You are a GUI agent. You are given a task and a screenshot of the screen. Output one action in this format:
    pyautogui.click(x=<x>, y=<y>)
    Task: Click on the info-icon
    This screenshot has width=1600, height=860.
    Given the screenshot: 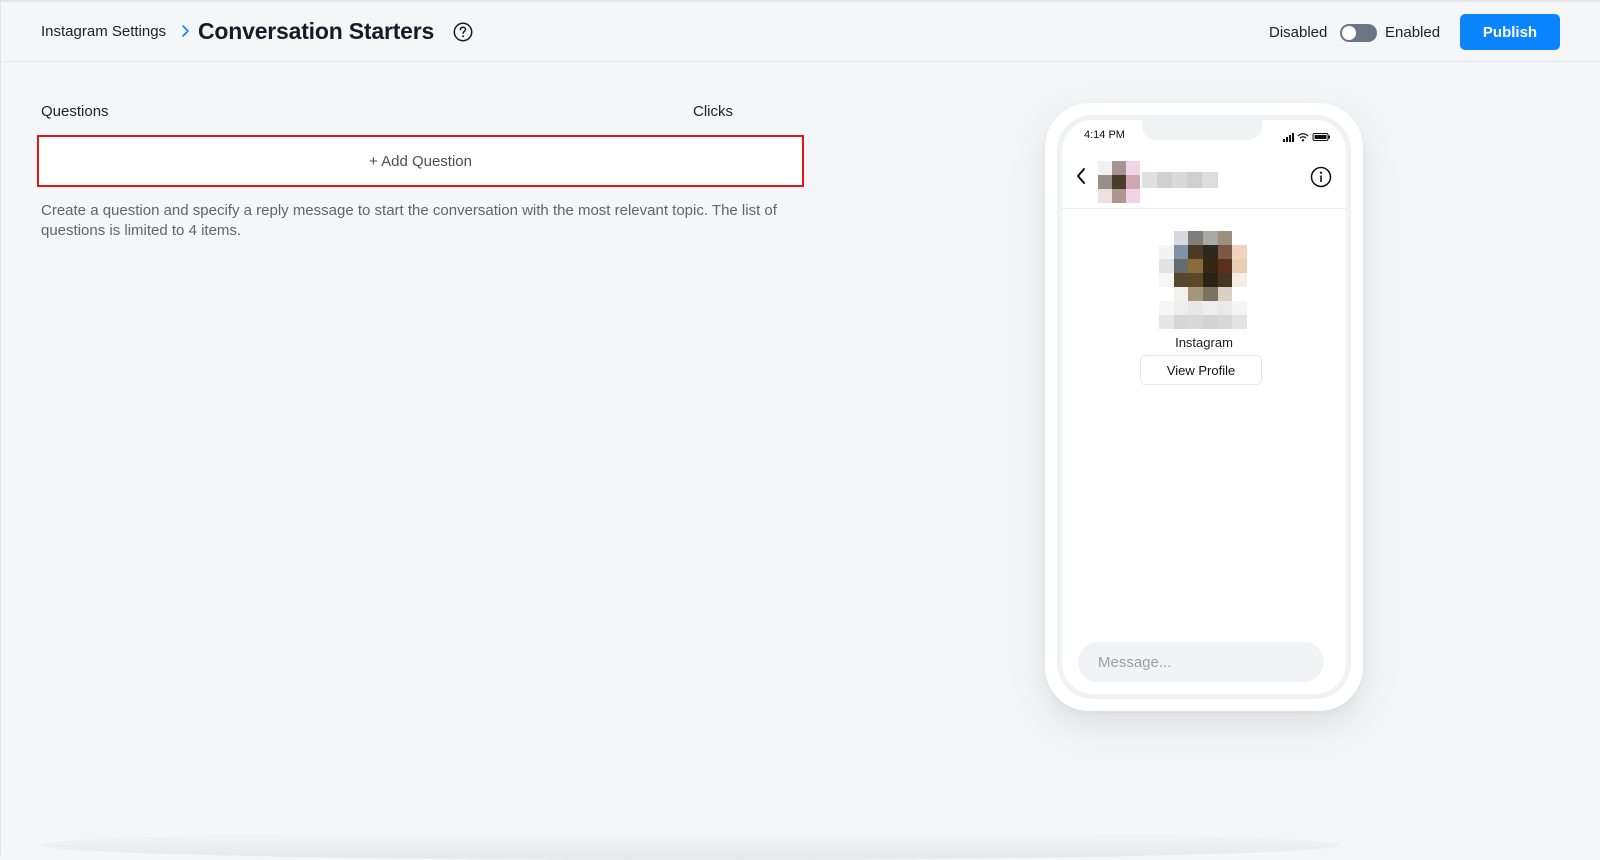 What is the action you would take?
    pyautogui.click(x=1321, y=179)
    